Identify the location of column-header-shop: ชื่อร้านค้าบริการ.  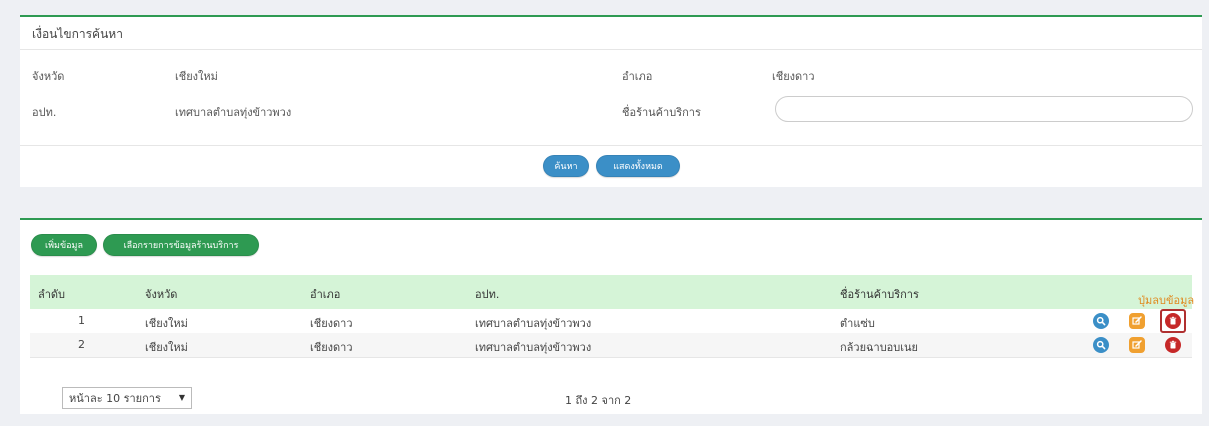
(879, 294).